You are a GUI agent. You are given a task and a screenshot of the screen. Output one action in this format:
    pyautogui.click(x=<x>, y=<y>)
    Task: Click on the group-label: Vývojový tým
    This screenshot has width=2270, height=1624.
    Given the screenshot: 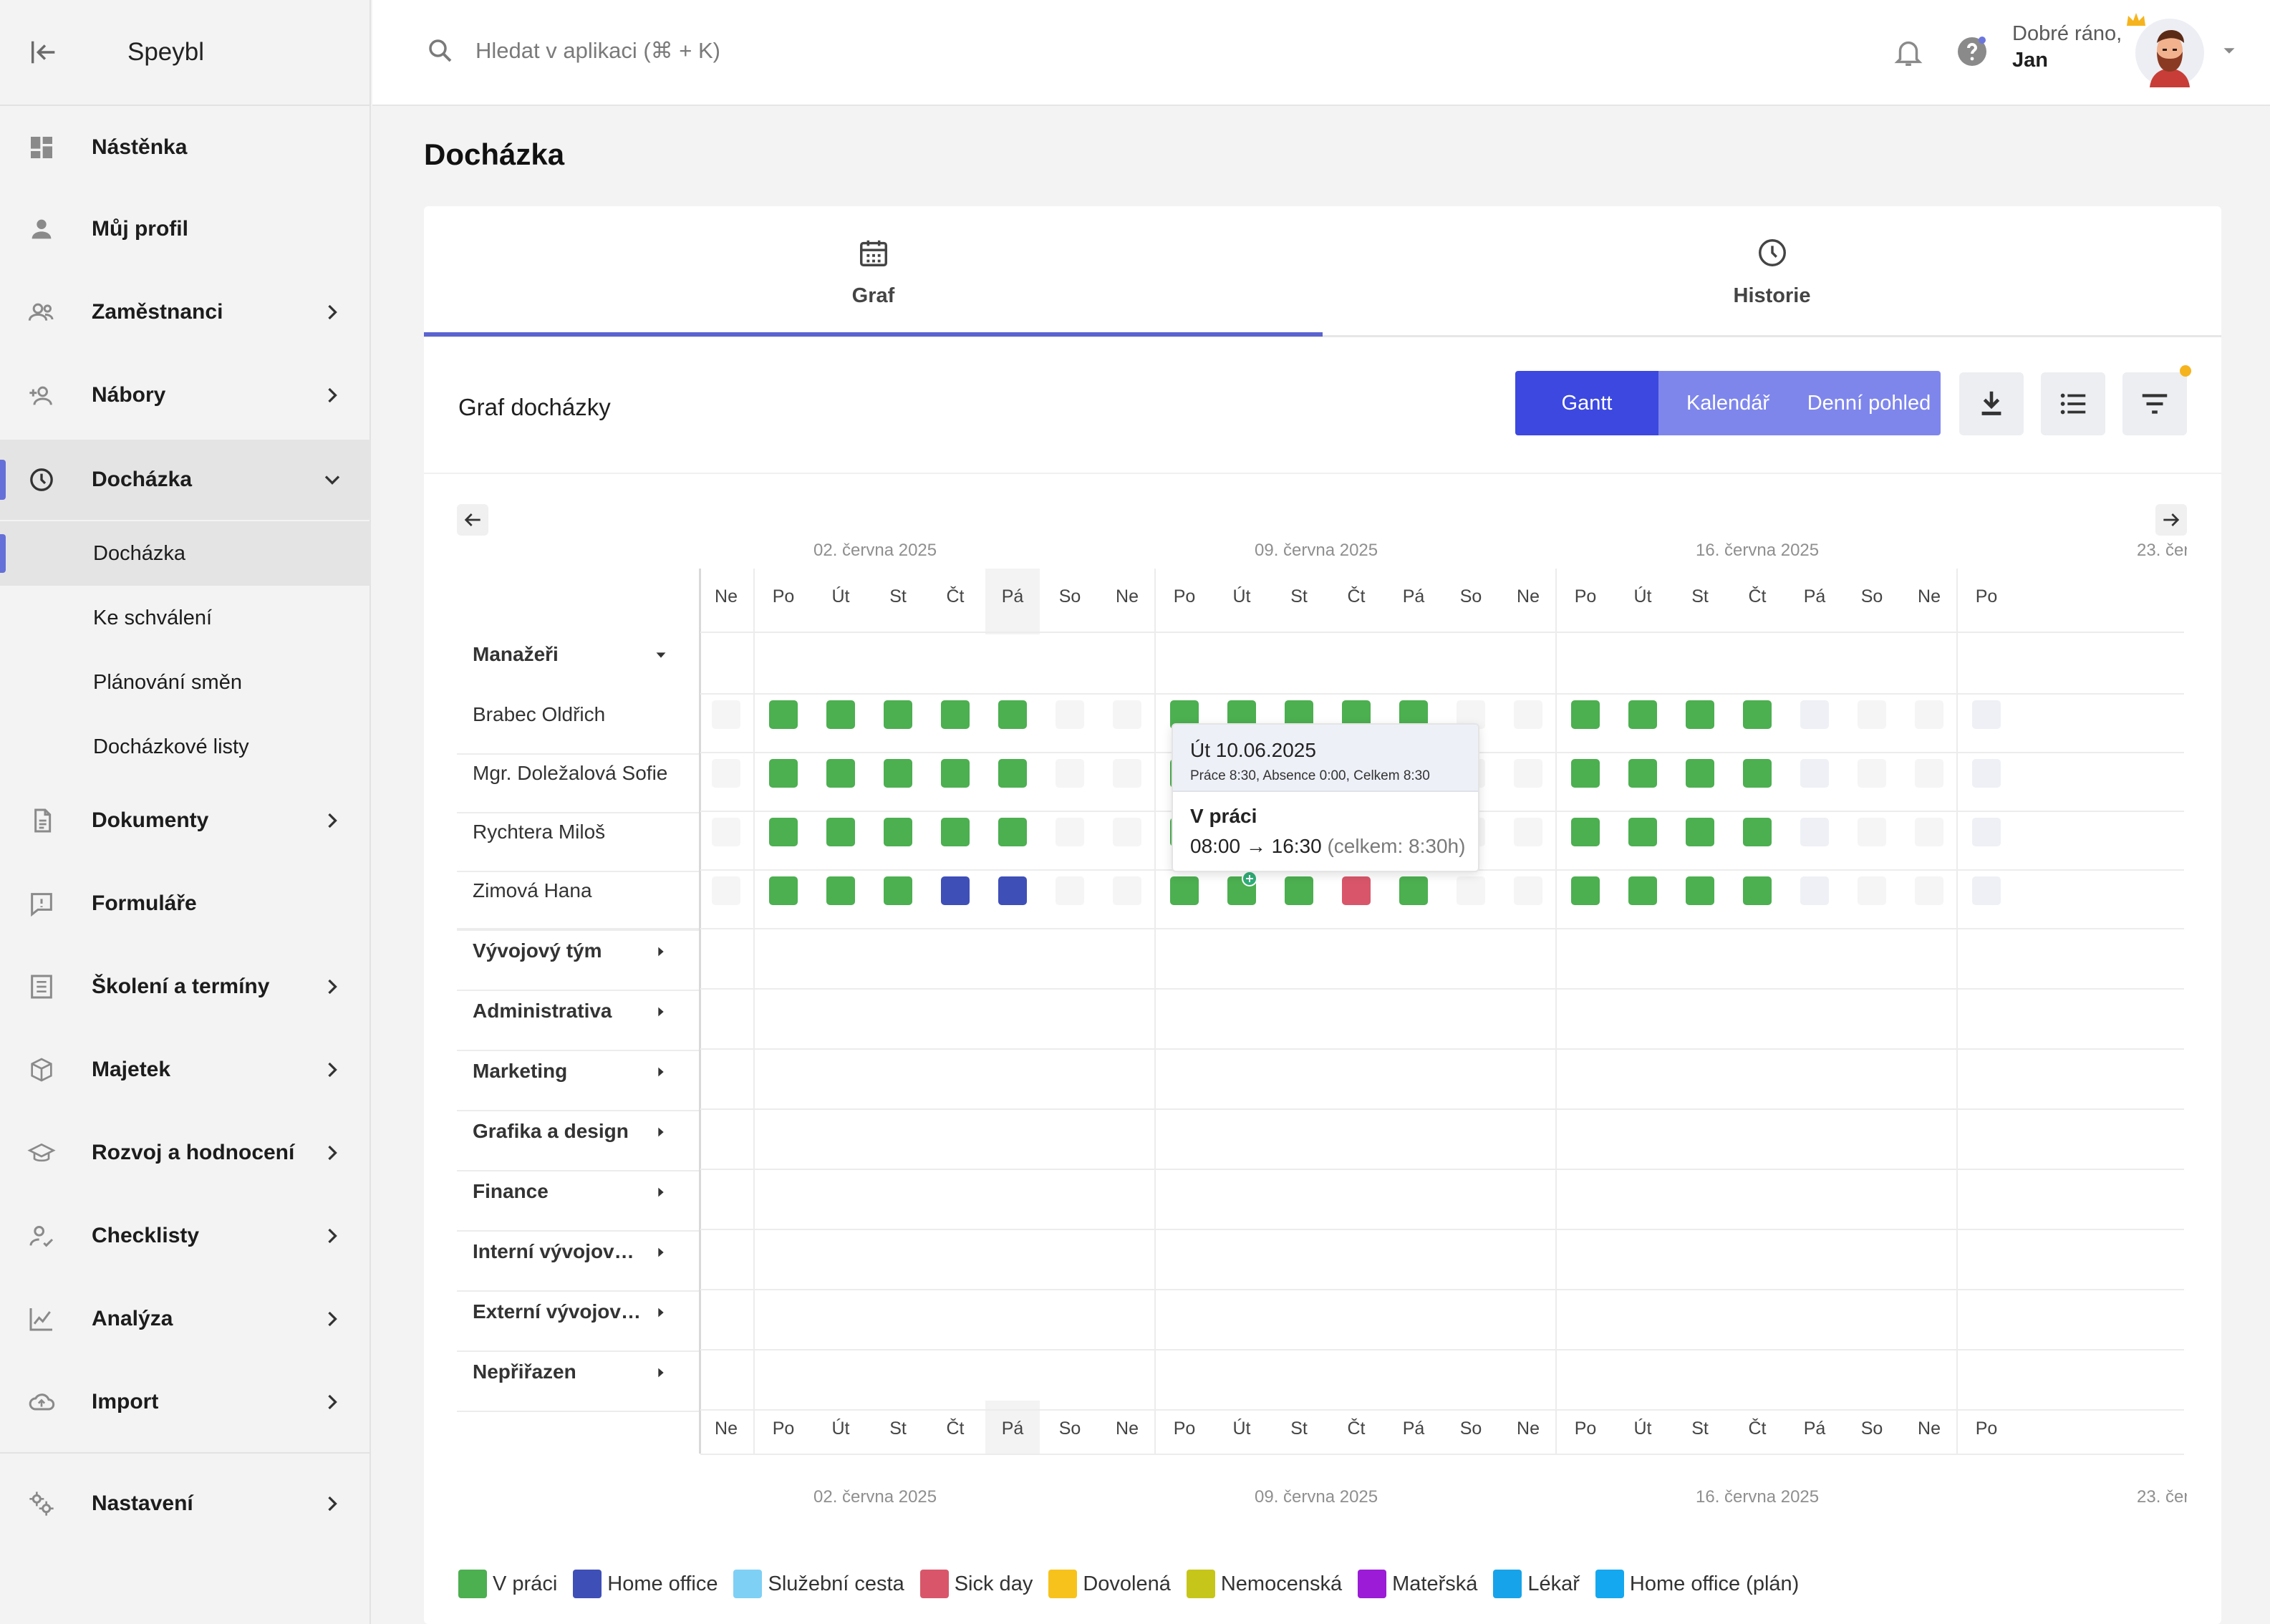 What is the action you would take?
    pyautogui.click(x=557, y=951)
    